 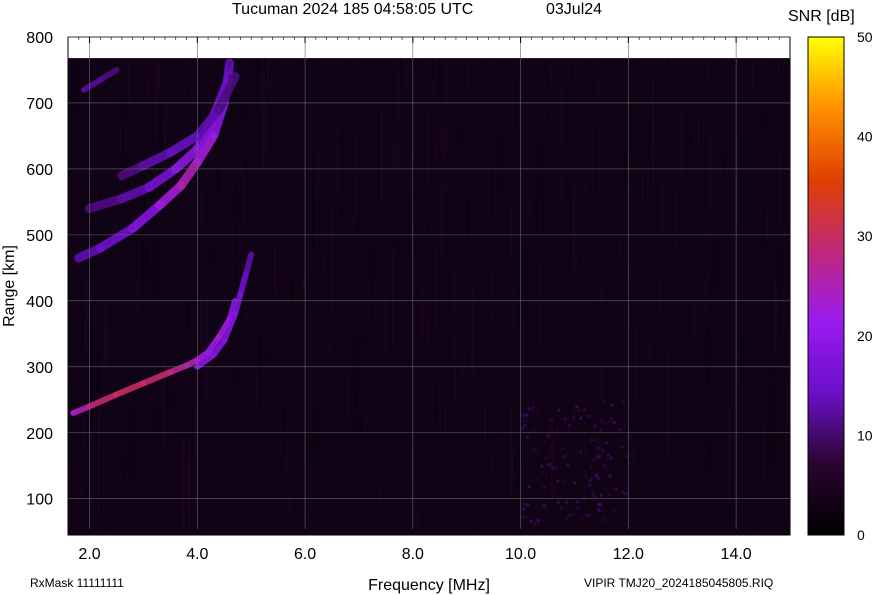 I want to click on x-tick-label: 14.0, so click(x=736, y=554).